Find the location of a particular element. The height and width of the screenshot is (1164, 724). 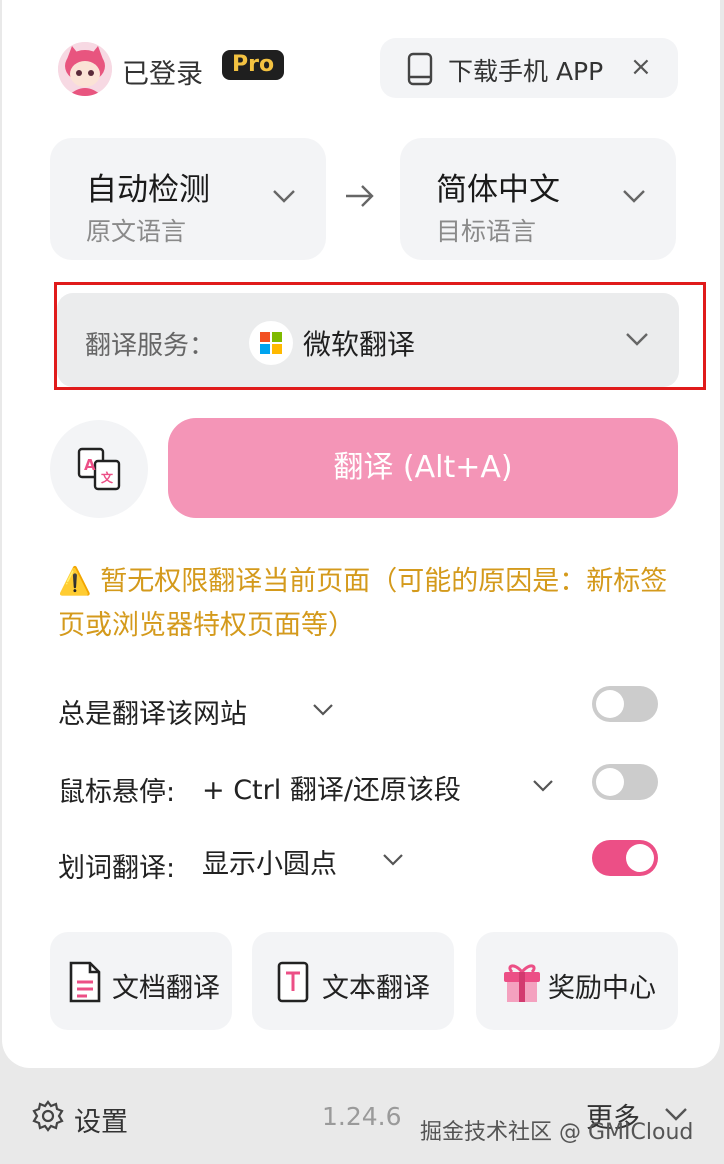

source-language-value: 自动检测 is located at coordinates (148, 190).